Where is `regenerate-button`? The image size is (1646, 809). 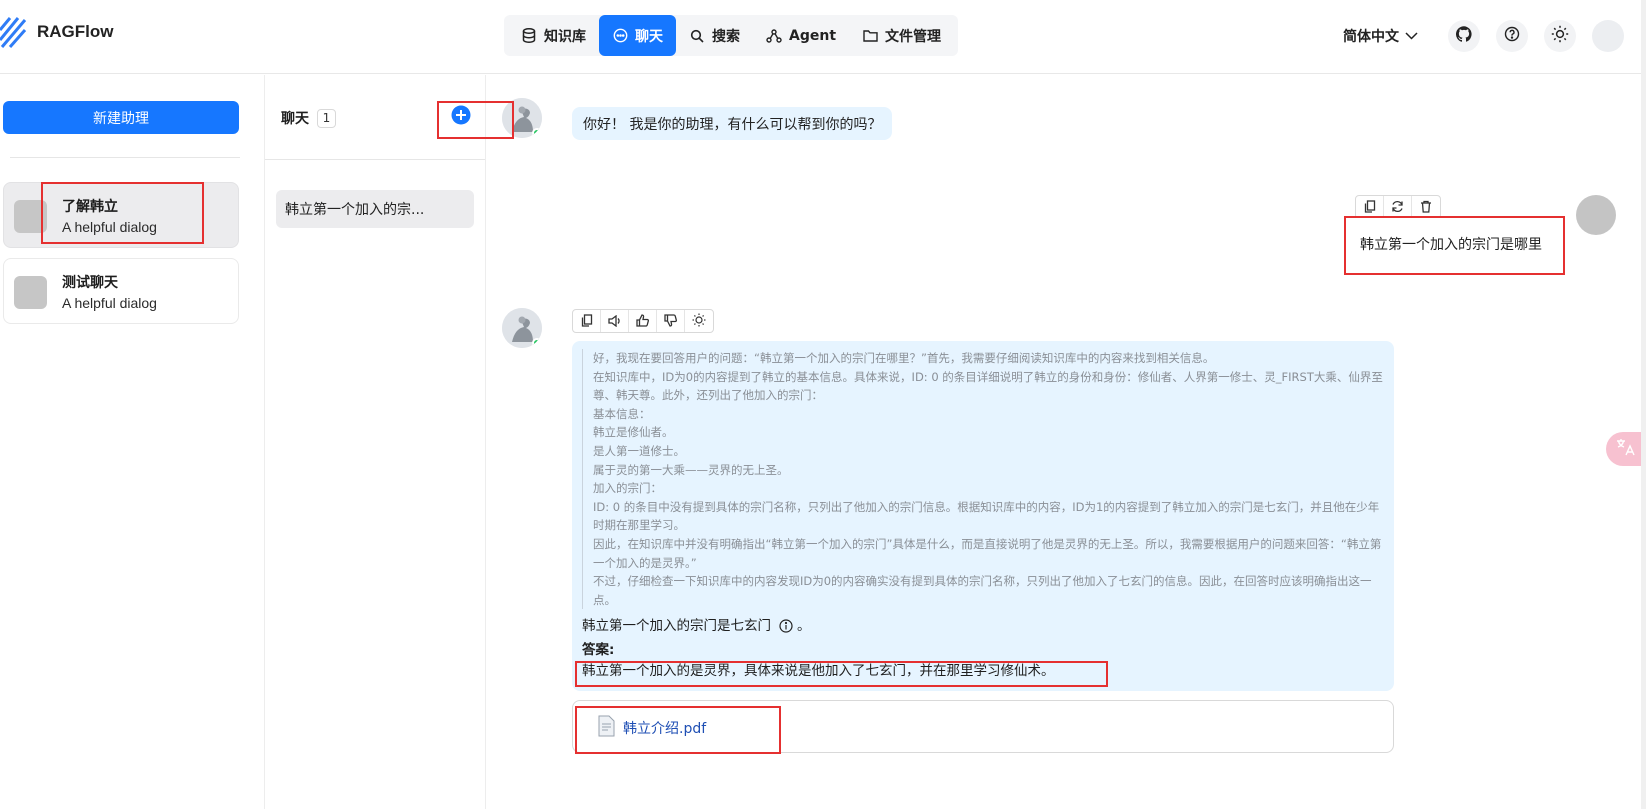
regenerate-button is located at coordinates (1398, 207).